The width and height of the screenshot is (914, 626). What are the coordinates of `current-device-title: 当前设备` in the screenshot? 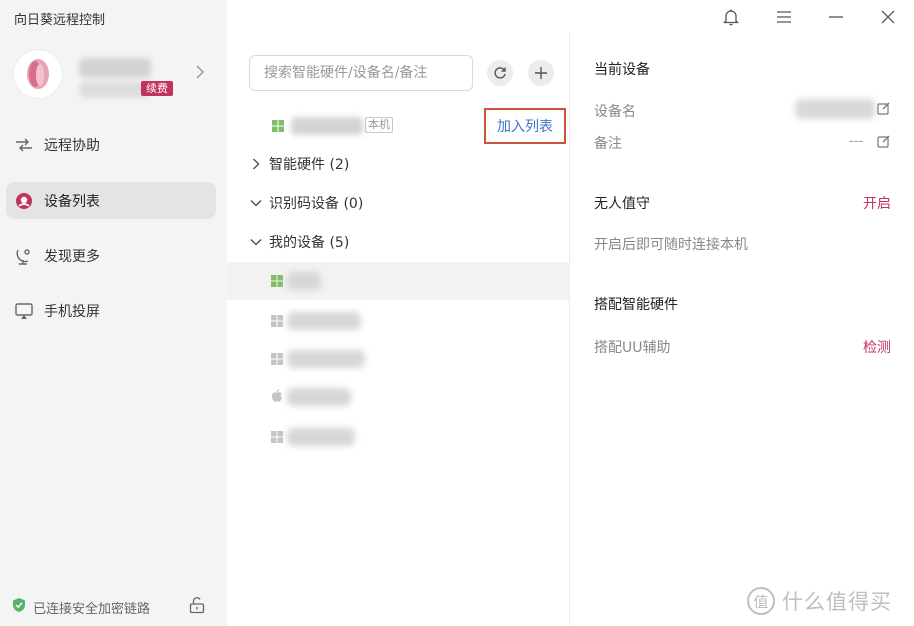 It's located at (622, 70).